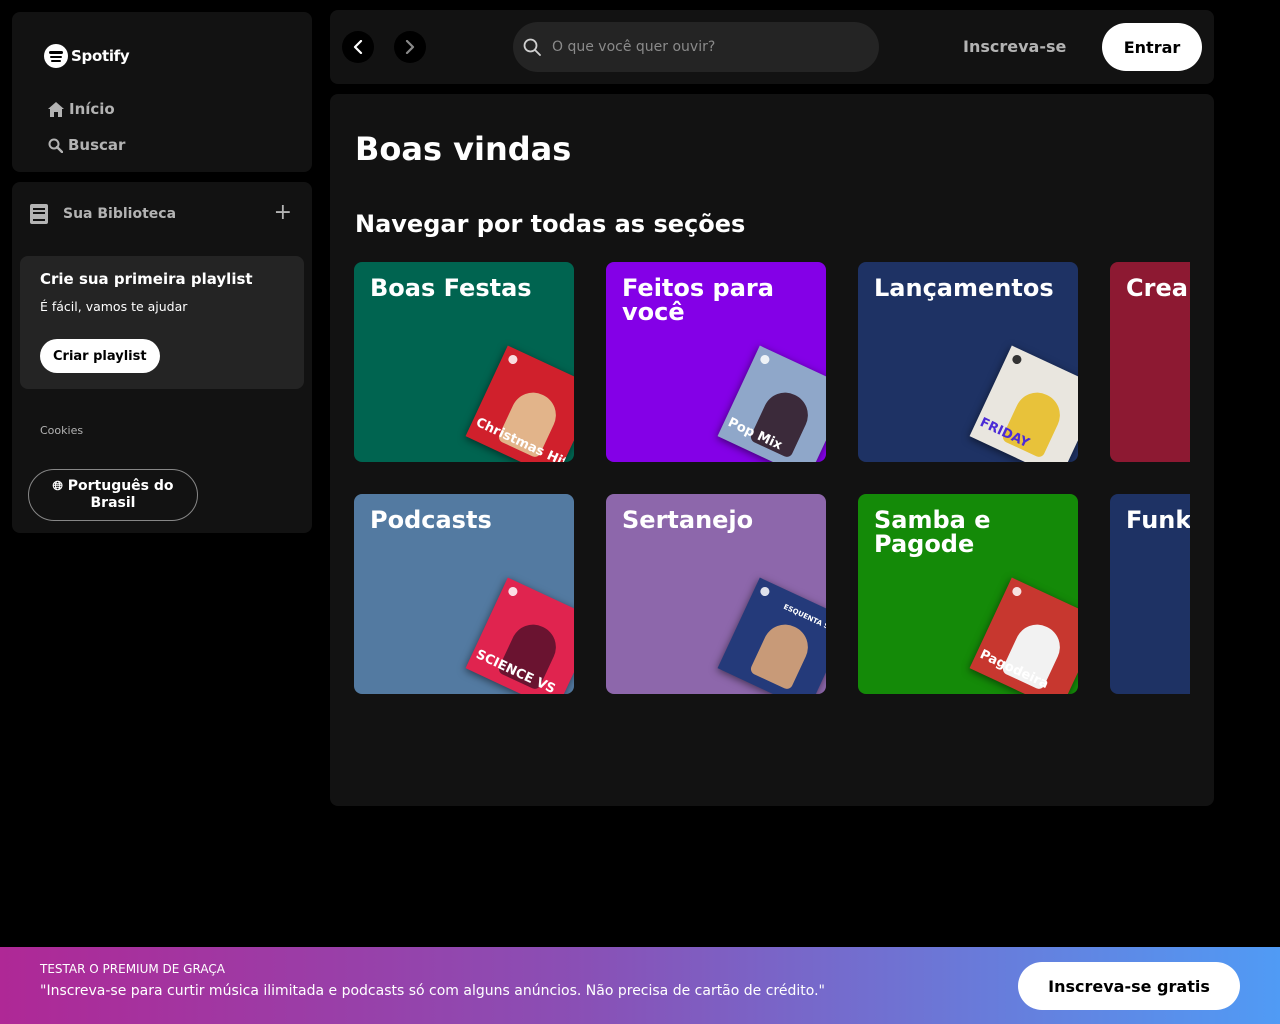 The image size is (1280, 1024). What do you see at coordinates (100, 56) in the screenshot?
I see `logo-text: Spotify` at bounding box center [100, 56].